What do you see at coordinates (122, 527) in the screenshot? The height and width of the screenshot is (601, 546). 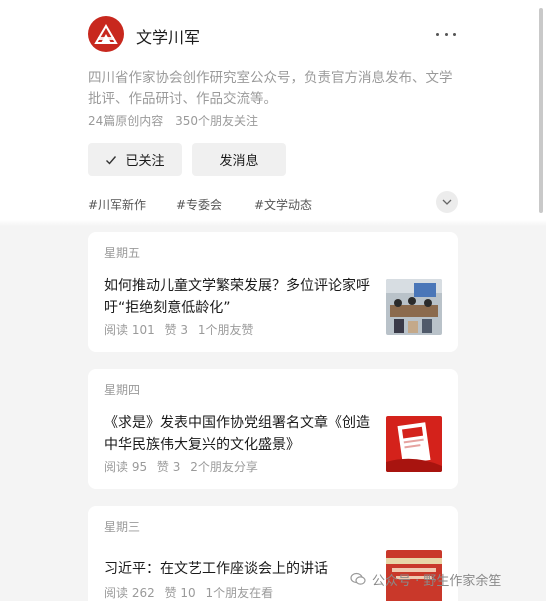 I see `article-day: 星期三` at bounding box center [122, 527].